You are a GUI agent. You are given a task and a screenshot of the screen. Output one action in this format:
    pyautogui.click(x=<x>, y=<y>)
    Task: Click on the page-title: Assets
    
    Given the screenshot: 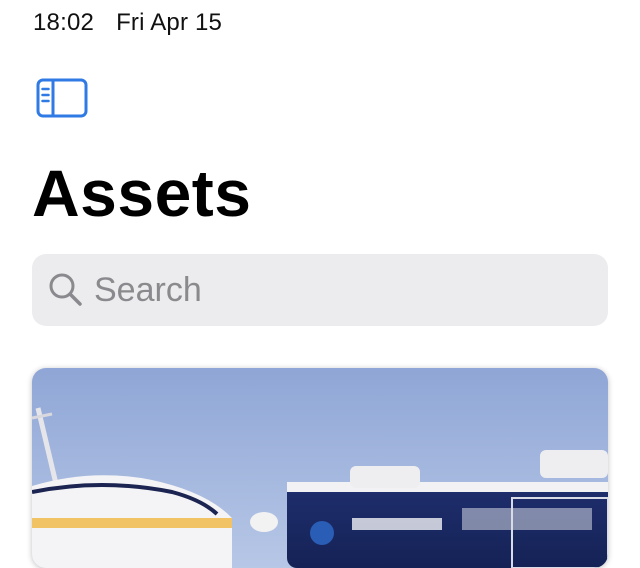 What is the action you would take?
    pyautogui.click(x=142, y=193)
    